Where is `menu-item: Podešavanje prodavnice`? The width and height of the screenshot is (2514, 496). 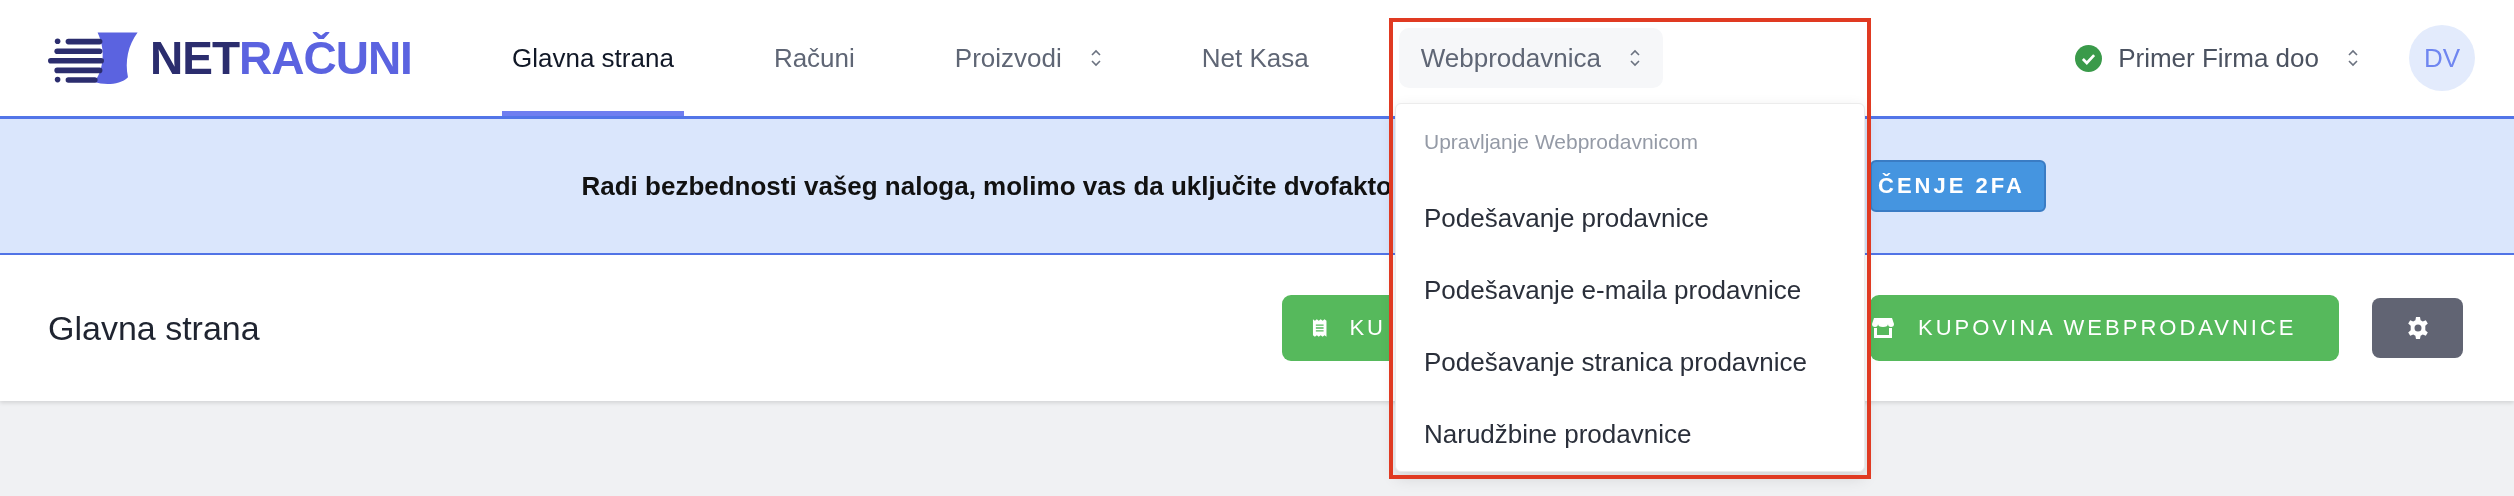
menu-item: Podešavanje prodavnice is located at coordinates (1630, 218).